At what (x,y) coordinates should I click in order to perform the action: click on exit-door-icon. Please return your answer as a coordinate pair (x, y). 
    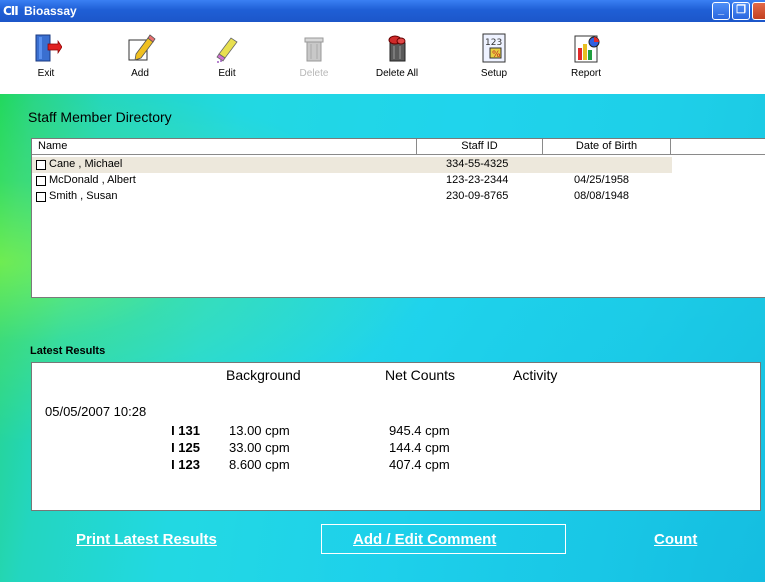
    Looking at the image, I should click on (48, 48).